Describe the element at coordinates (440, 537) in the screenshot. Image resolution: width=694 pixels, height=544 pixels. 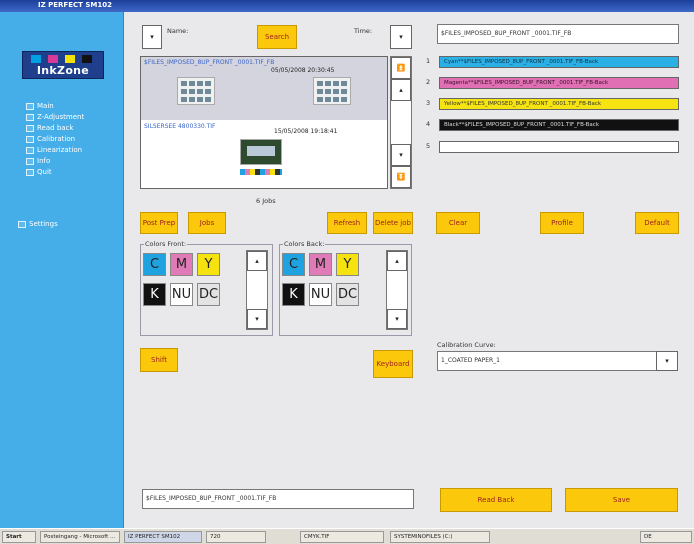
I see `taskbar-task: SYSTEMINOFILES (C:)` at that location.